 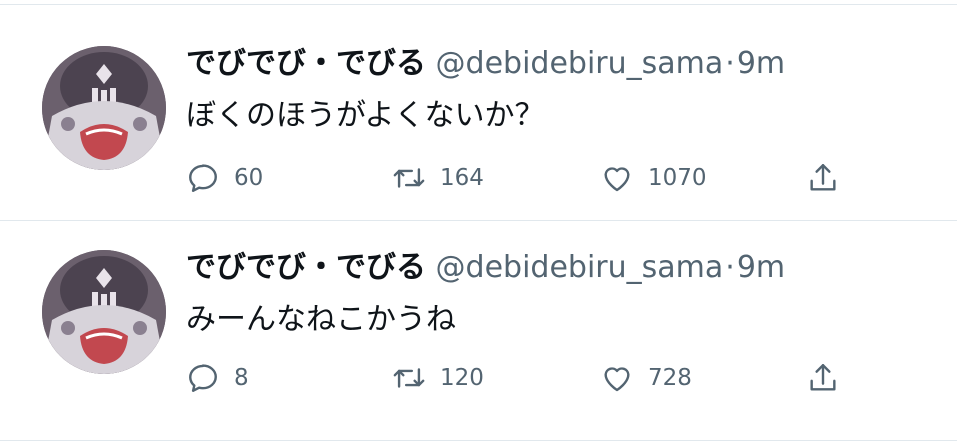 I want to click on retweet-count: 120, so click(x=462, y=378).